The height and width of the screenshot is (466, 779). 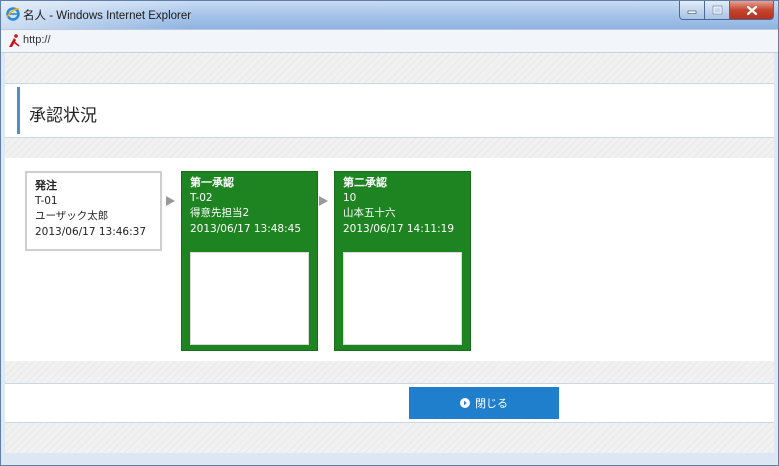 I want to click on step-code: T-01, so click(x=46, y=200).